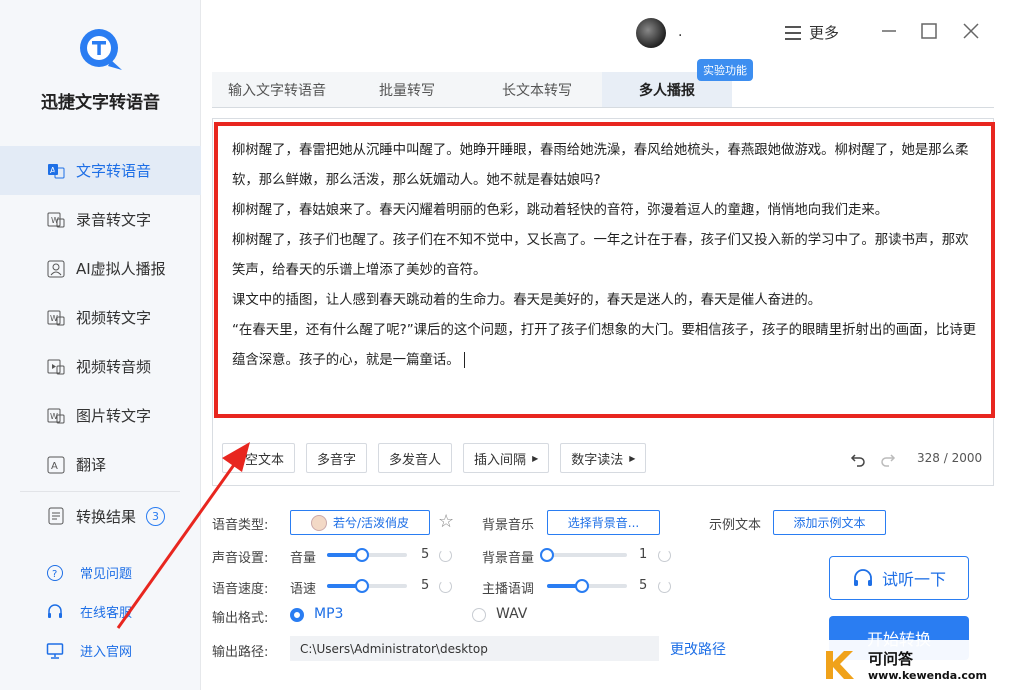 Image resolution: width=1010 pixels, height=690 pixels. What do you see at coordinates (479, 615) in the screenshot?
I see `wav-radio` at bounding box center [479, 615].